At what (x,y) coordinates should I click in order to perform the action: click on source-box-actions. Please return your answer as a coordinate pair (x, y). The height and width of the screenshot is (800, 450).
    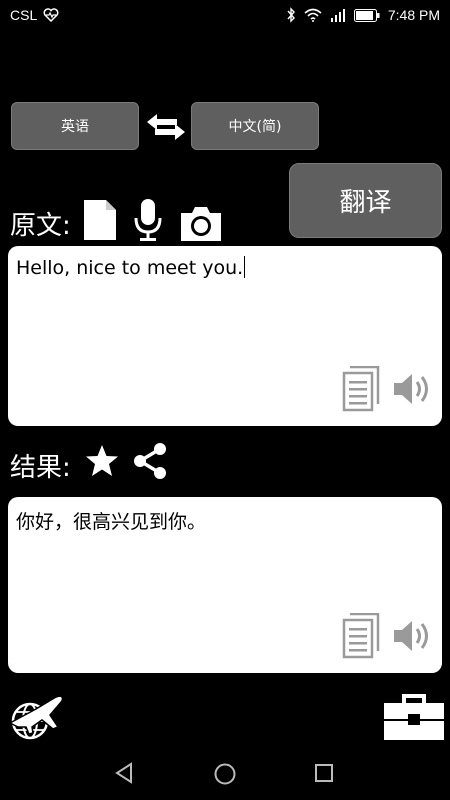
    Looking at the image, I should click on (389, 390).